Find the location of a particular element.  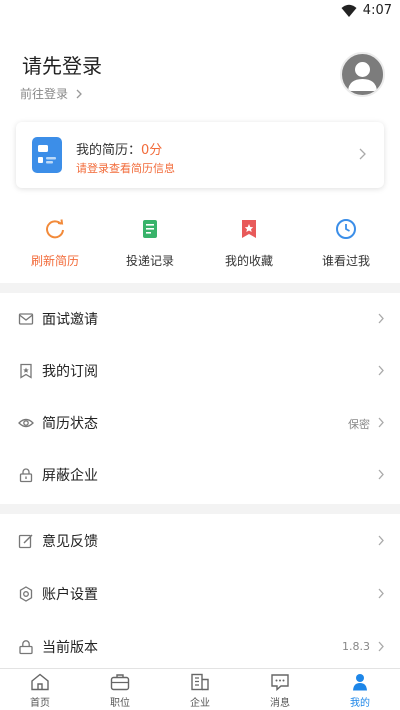

home-icon is located at coordinates (40, 682).